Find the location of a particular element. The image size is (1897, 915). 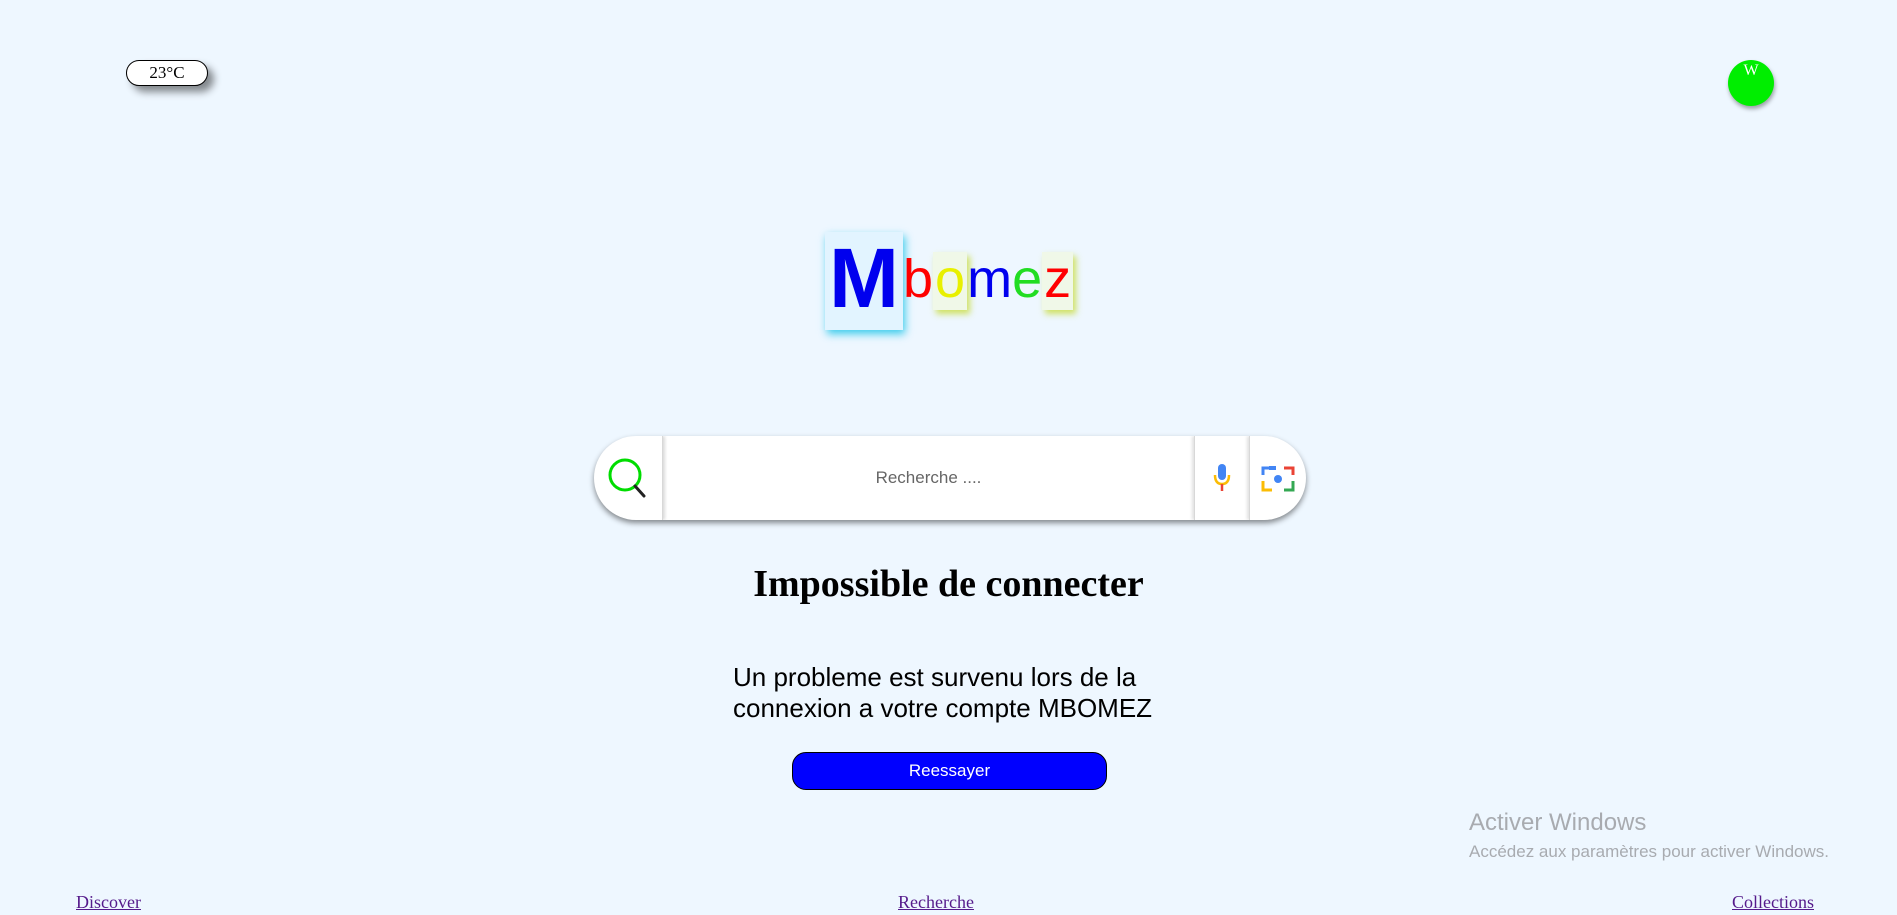

user-avatar: W is located at coordinates (1751, 83).